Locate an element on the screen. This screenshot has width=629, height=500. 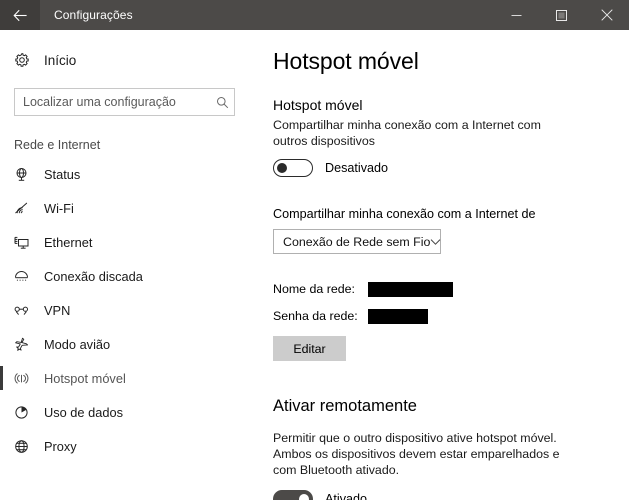
page-title: Hotspot móvel is located at coordinates (346, 61).